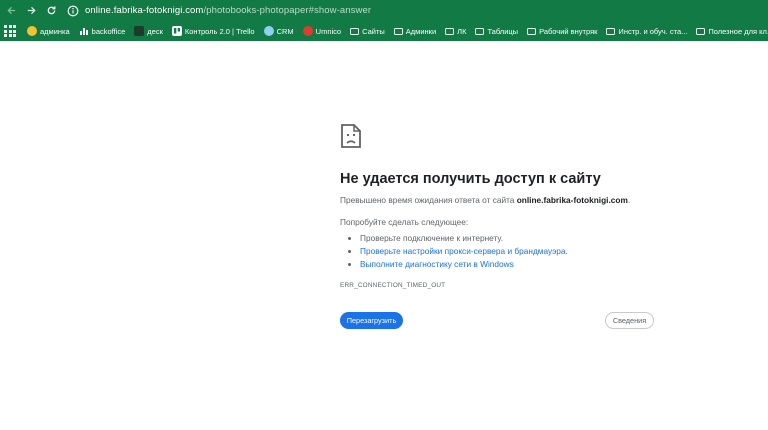  Describe the element at coordinates (503, 31) in the screenshot. I see `bookmark-label: Таблицы` at that location.